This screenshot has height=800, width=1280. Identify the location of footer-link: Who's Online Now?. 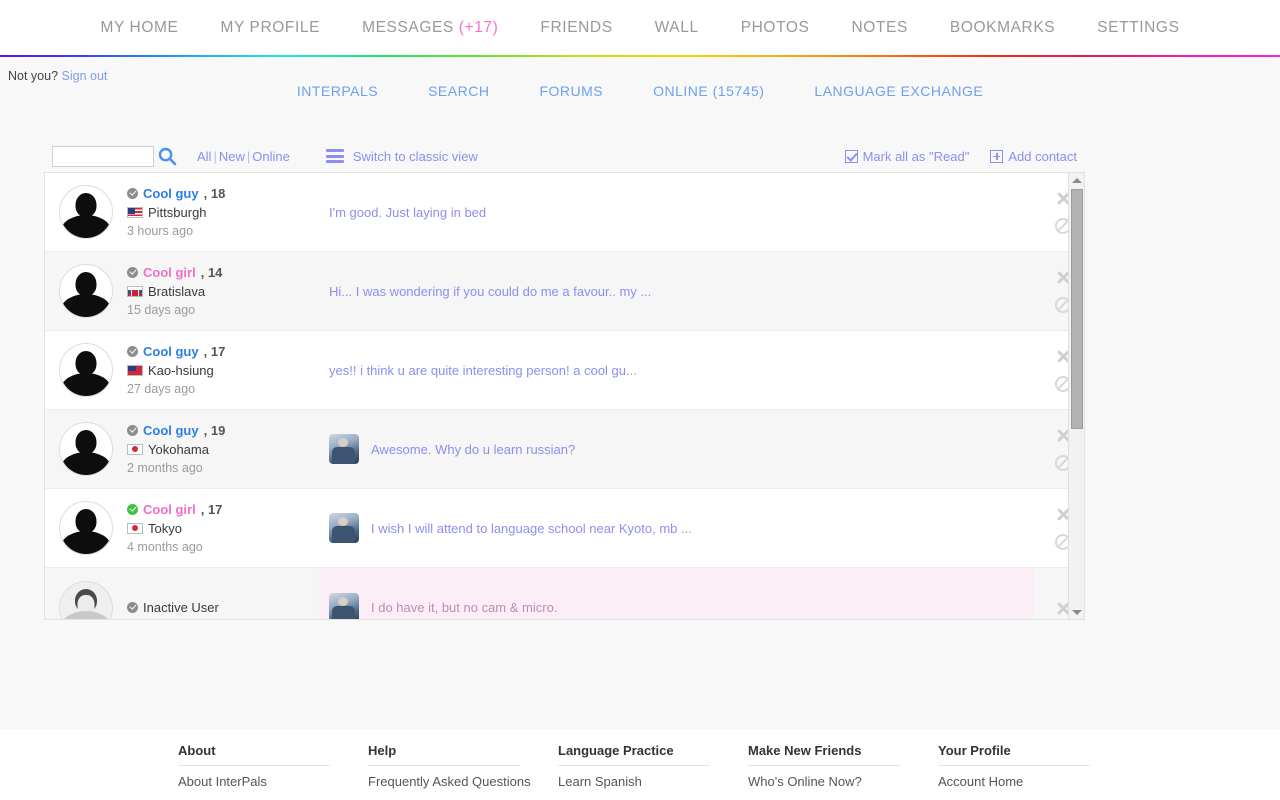
(843, 782).